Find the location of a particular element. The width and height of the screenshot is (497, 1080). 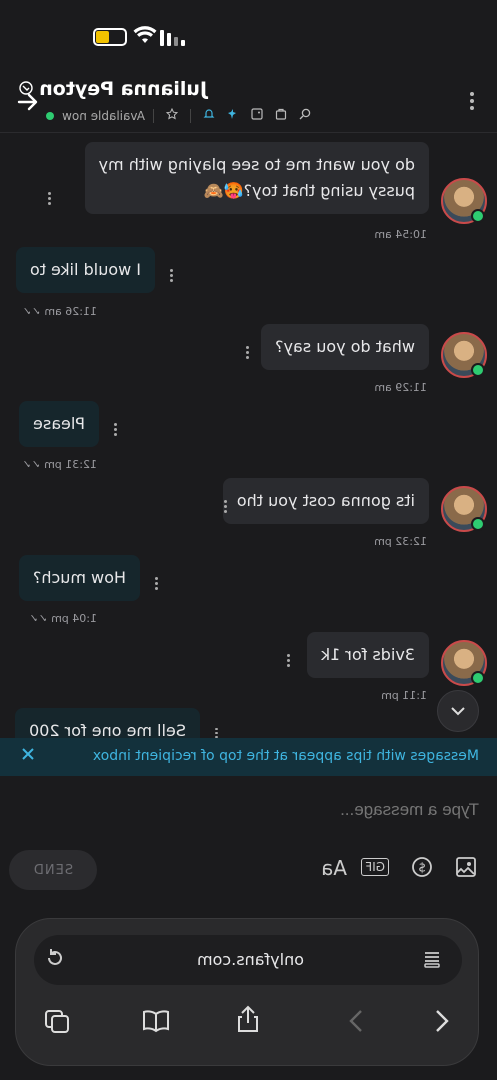

status-bar is located at coordinates (248, 35).